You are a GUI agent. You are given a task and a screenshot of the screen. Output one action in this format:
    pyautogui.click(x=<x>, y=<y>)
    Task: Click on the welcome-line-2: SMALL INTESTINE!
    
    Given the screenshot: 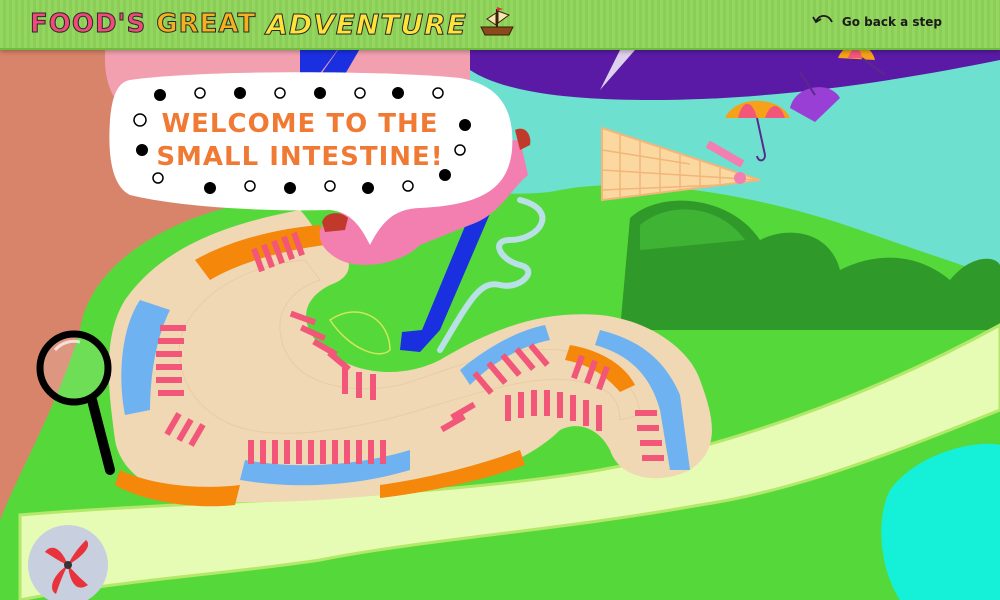 What is the action you would take?
    pyautogui.click(x=300, y=157)
    